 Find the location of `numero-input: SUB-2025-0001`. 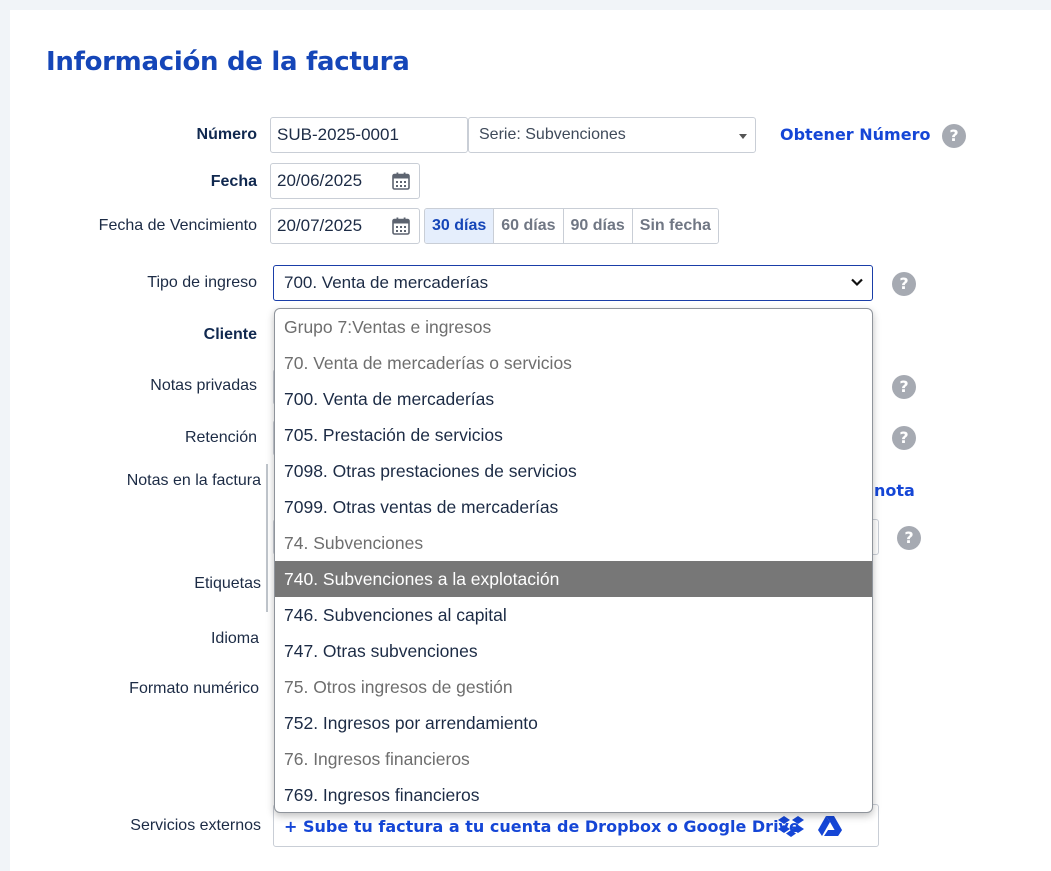

numero-input: SUB-2025-0001 is located at coordinates (369, 135).